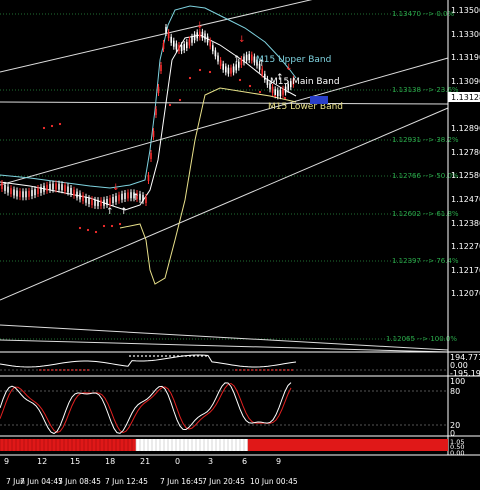 Image resolution: width=480 pixels, height=490 pixels. I want to click on hour-ticks: 9 12 15 18 21 0 3 6 9, so click(142, 461).